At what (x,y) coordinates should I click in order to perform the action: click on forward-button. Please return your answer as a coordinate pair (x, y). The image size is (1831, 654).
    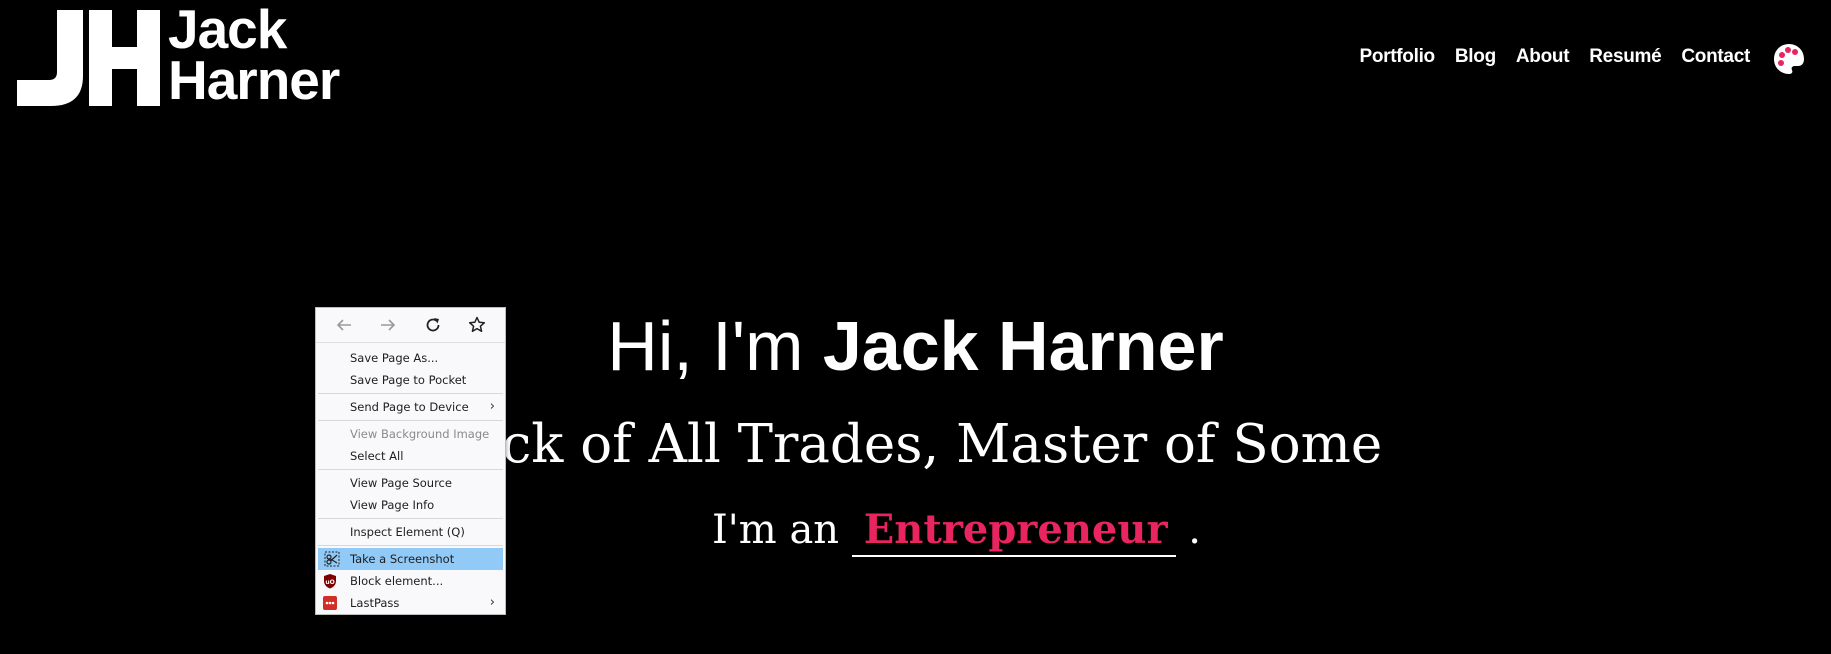
    Looking at the image, I should click on (388, 325).